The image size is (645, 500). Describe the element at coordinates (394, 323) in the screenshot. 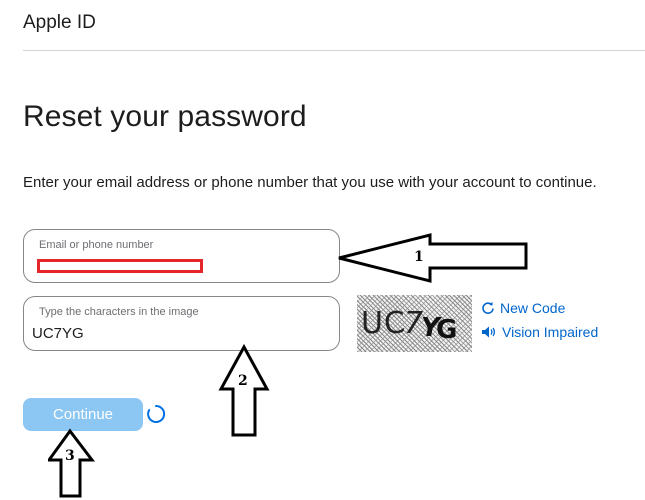

I see `svg-text: C` at that location.